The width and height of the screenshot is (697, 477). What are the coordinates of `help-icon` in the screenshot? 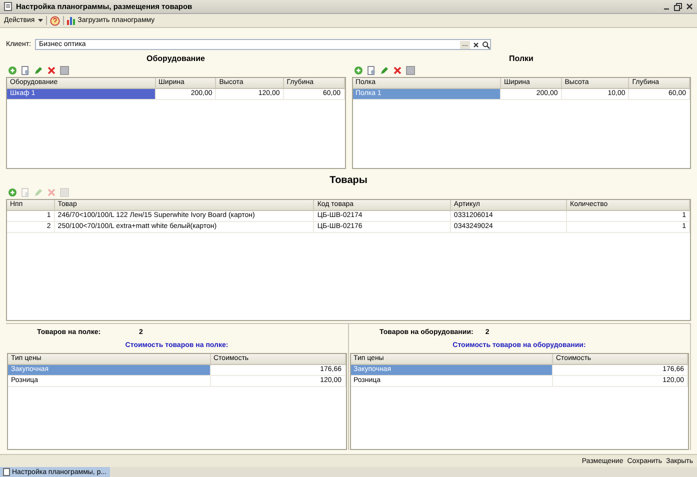 It's located at (55, 21).